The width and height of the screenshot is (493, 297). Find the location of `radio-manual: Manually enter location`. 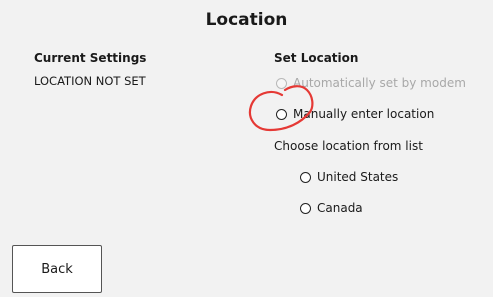

radio-manual: Manually enter location is located at coordinates (355, 114).